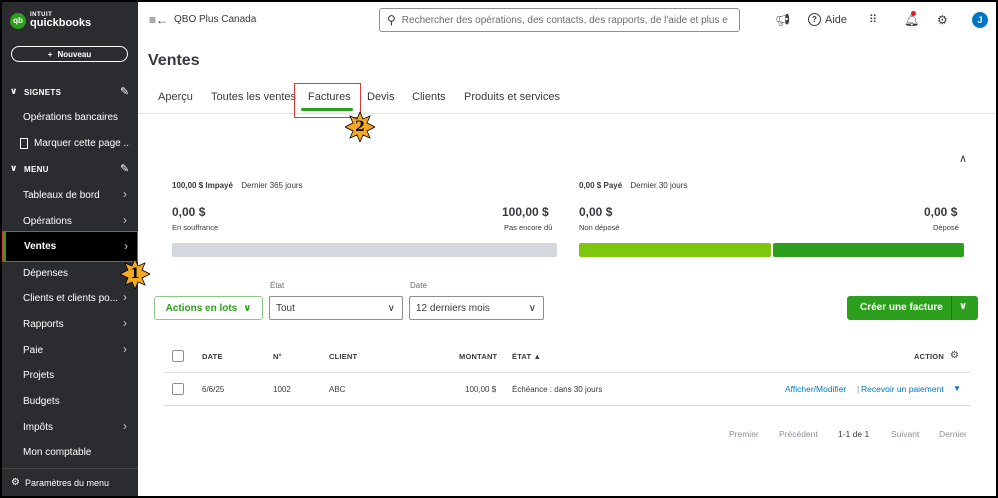 This screenshot has height=498, width=998. I want to click on menu-header: ∨ MENU ✎, so click(70, 169).